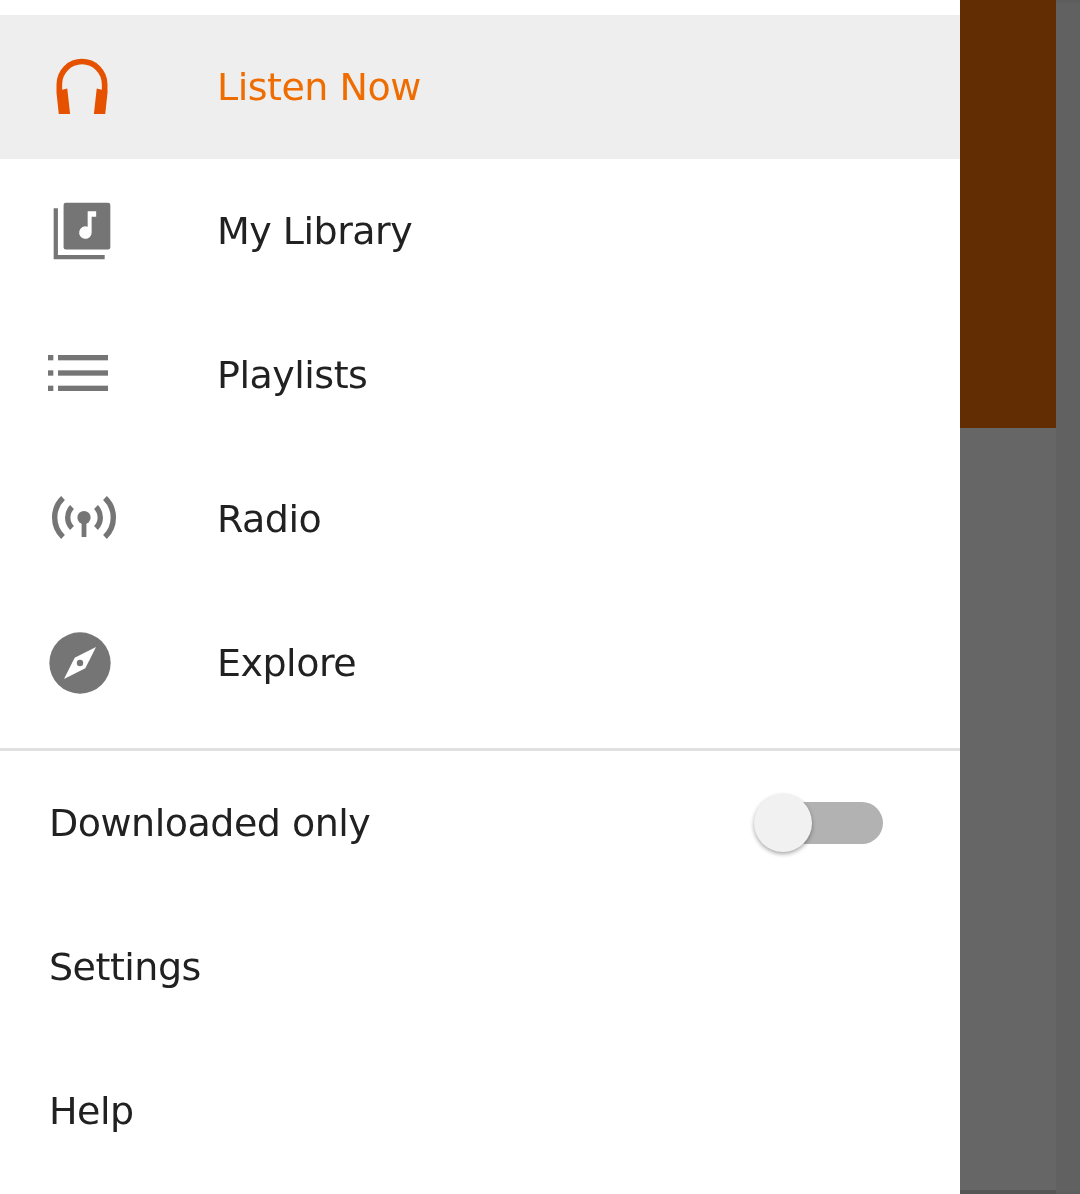 The height and width of the screenshot is (1194, 1080). What do you see at coordinates (783, 823) in the screenshot?
I see `toggle-thumb` at bounding box center [783, 823].